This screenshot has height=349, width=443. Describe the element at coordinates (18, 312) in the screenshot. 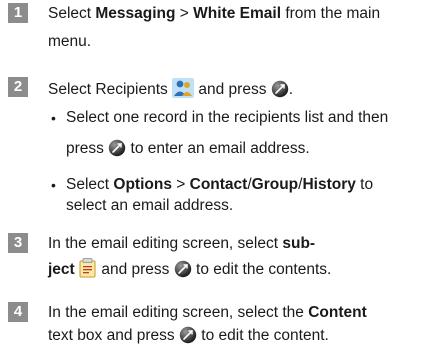

I see `step-number-badge: 4` at that location.